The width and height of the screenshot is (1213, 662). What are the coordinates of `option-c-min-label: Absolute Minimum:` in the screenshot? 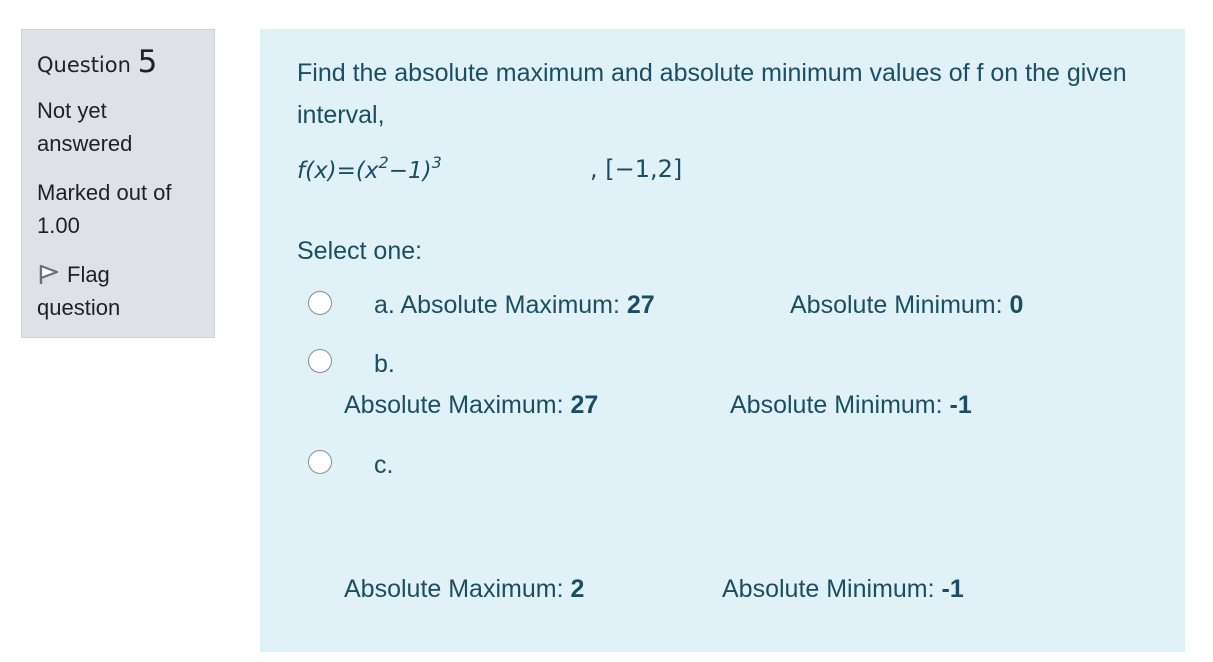 It's located at (832, 589).